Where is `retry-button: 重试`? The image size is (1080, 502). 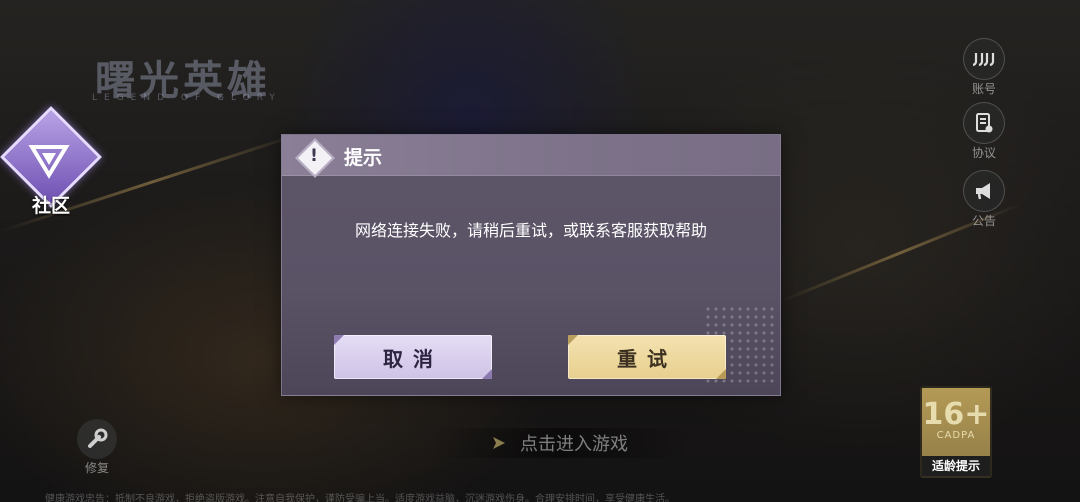 retry-button: 重试 is located at coordinates (647, 357).